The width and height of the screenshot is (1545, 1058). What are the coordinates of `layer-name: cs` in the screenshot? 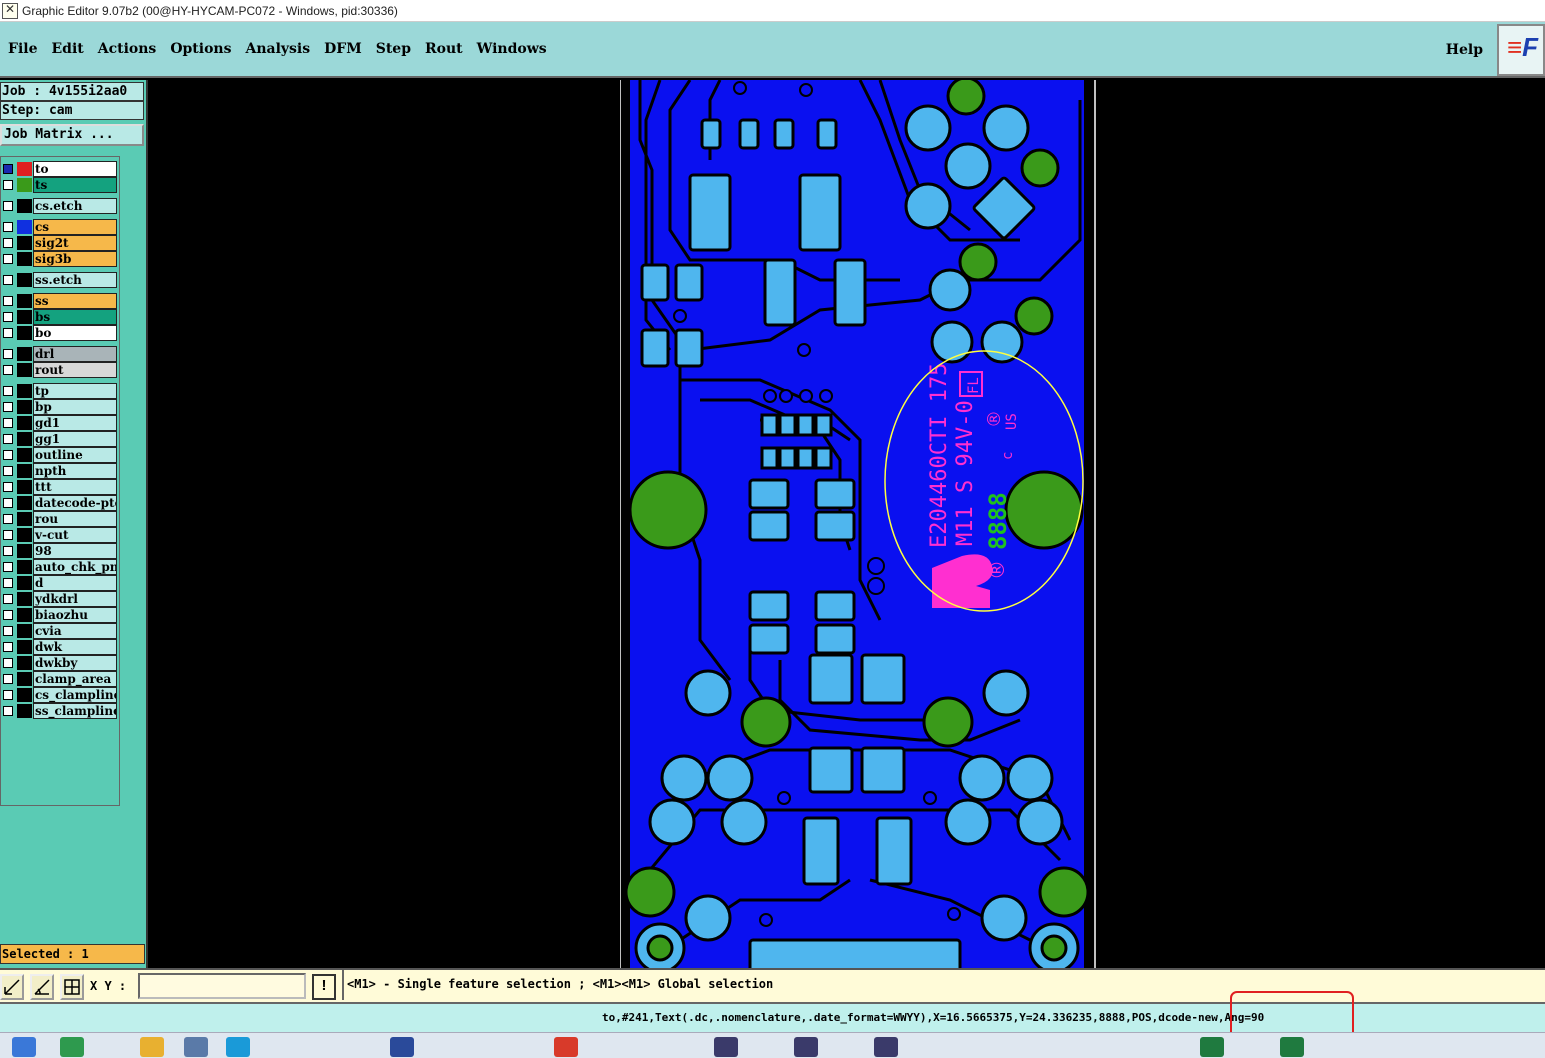 It's located at (75, 227).